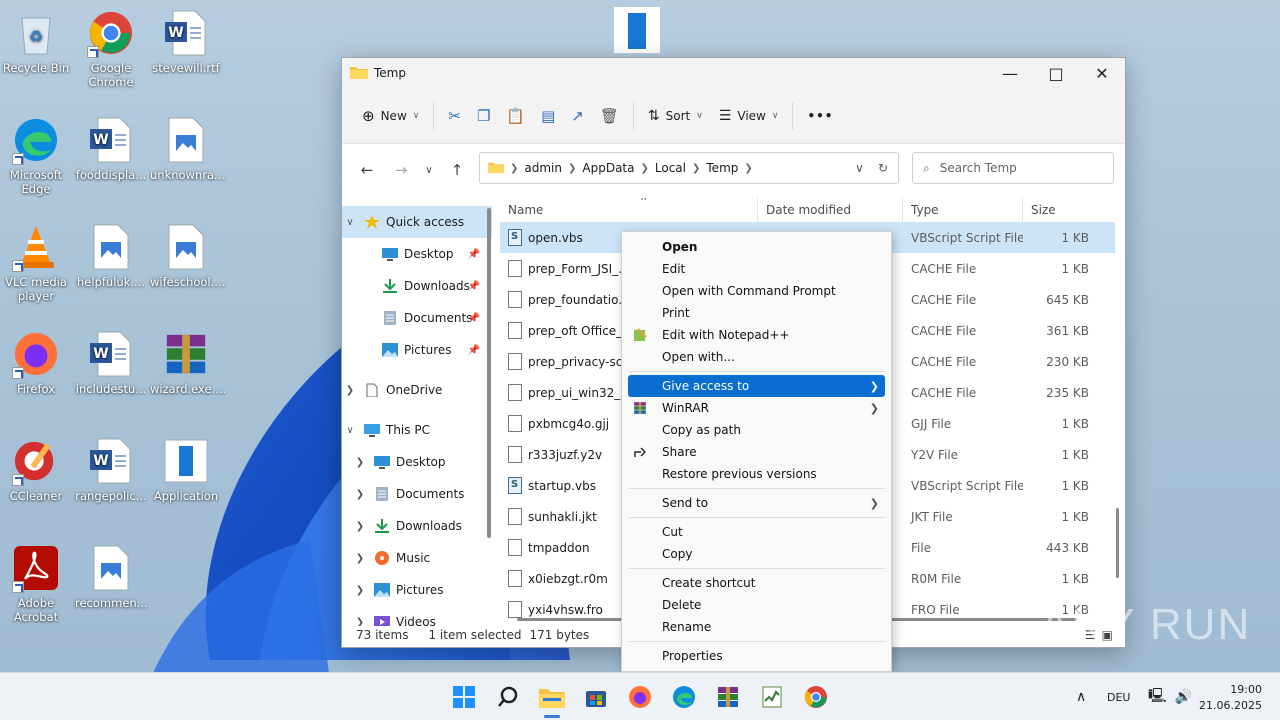 This screenshot has width=1280, height=720. I want to click on menu-item-open: Open, so click(756, 247).